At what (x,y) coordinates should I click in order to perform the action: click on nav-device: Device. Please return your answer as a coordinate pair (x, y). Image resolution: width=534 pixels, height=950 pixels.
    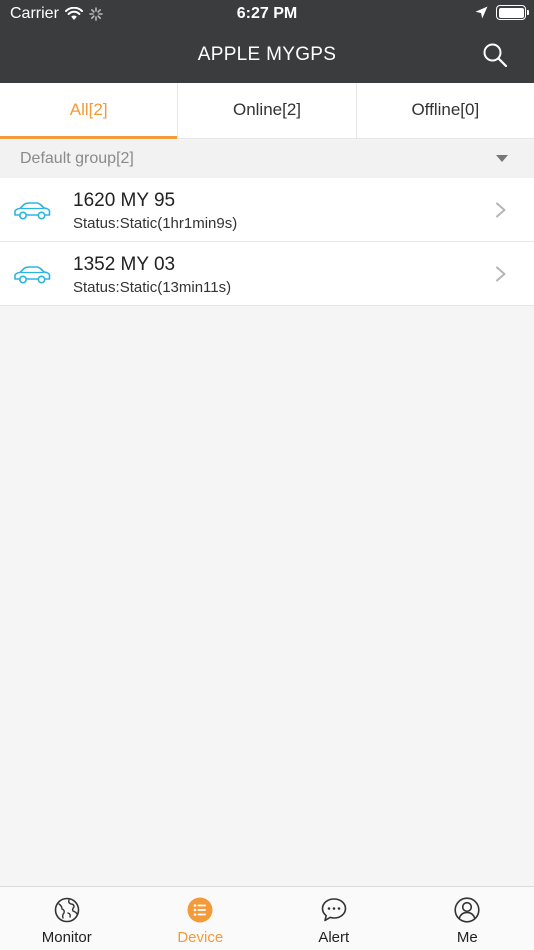
    Looking at the image, I should click on (201, 918).